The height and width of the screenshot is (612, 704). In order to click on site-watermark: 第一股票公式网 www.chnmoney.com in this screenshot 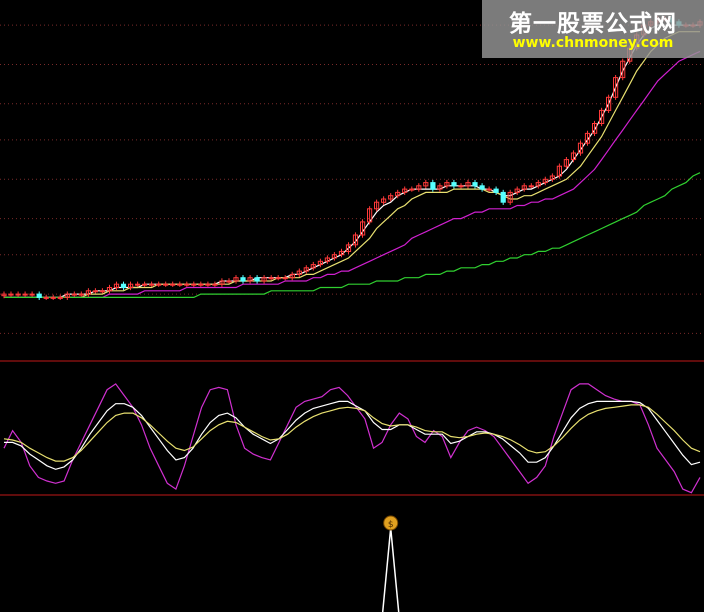, I will do `click(593, 29)`.